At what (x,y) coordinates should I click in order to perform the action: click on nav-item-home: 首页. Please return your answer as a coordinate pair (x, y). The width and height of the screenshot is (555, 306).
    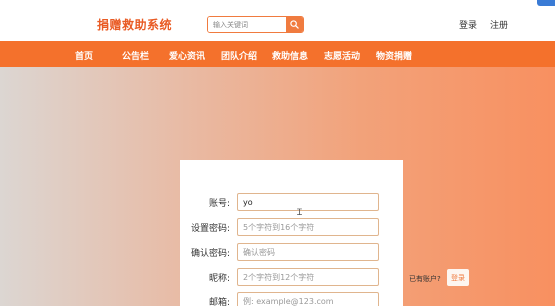
    Looking at the image, I should click on (84, 55).